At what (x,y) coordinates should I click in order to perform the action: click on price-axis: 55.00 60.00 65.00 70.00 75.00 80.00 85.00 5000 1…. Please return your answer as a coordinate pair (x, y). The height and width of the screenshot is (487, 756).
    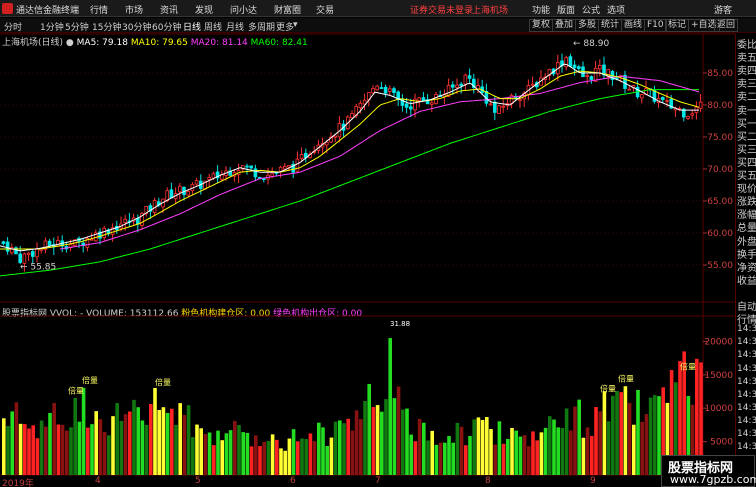
    Looking at the image, I should click on (718, 258).